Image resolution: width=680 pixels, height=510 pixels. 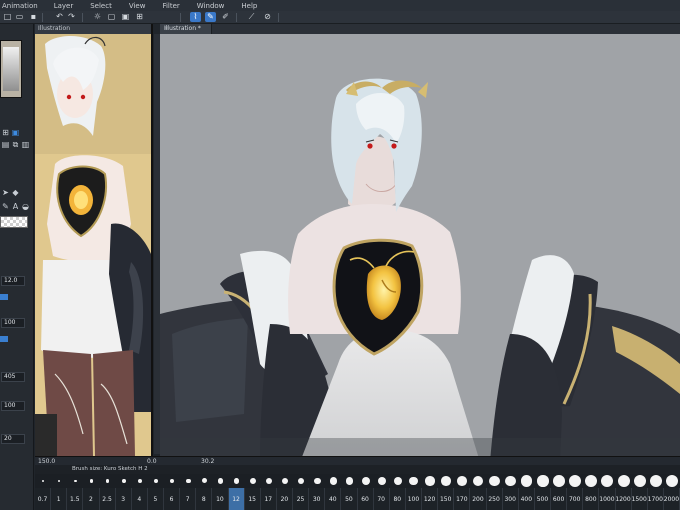 What do you see at coordinates (543, 499) in the screenshot?
I see `brush-size-option: 500` at bounding box center [543, 499].